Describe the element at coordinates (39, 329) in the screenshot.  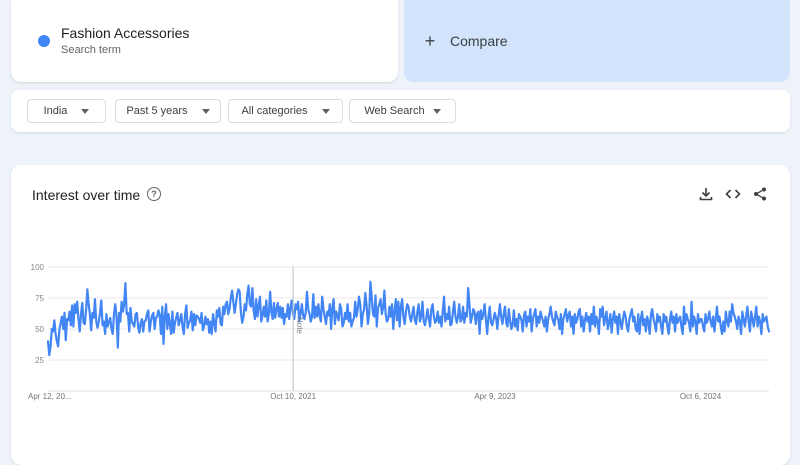
I see `y-tick-label: 50` at that location.